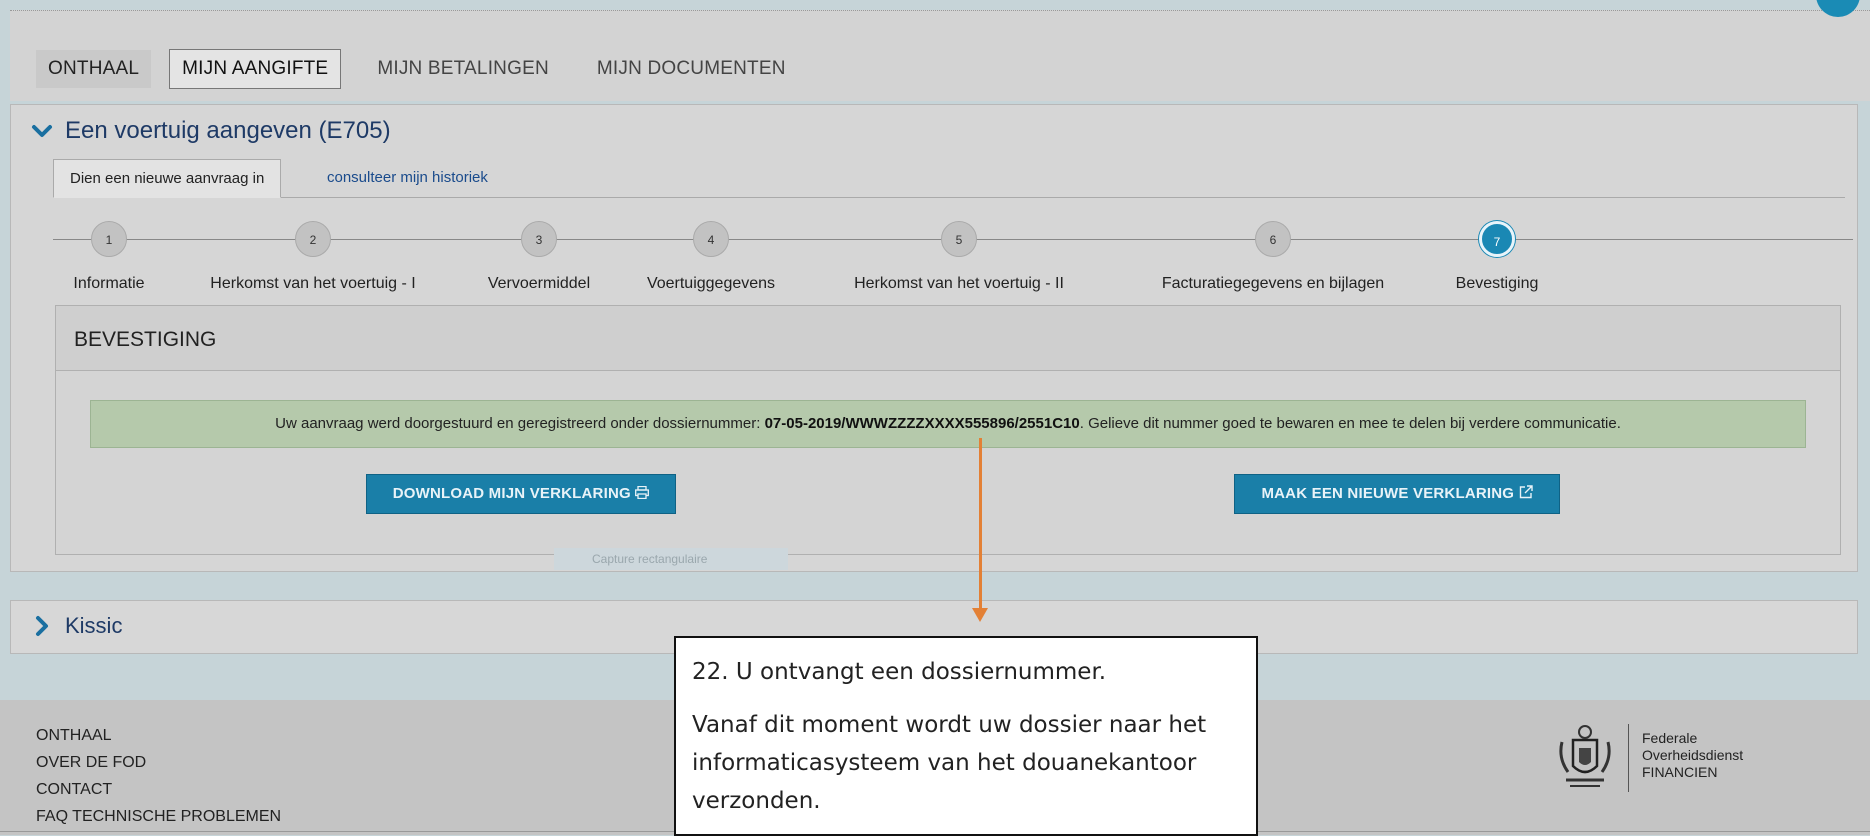 The width and height of the screenshot is (1870, 836). I want to click on logo-line-2: Overheidsdienst, so click(1693, 755).